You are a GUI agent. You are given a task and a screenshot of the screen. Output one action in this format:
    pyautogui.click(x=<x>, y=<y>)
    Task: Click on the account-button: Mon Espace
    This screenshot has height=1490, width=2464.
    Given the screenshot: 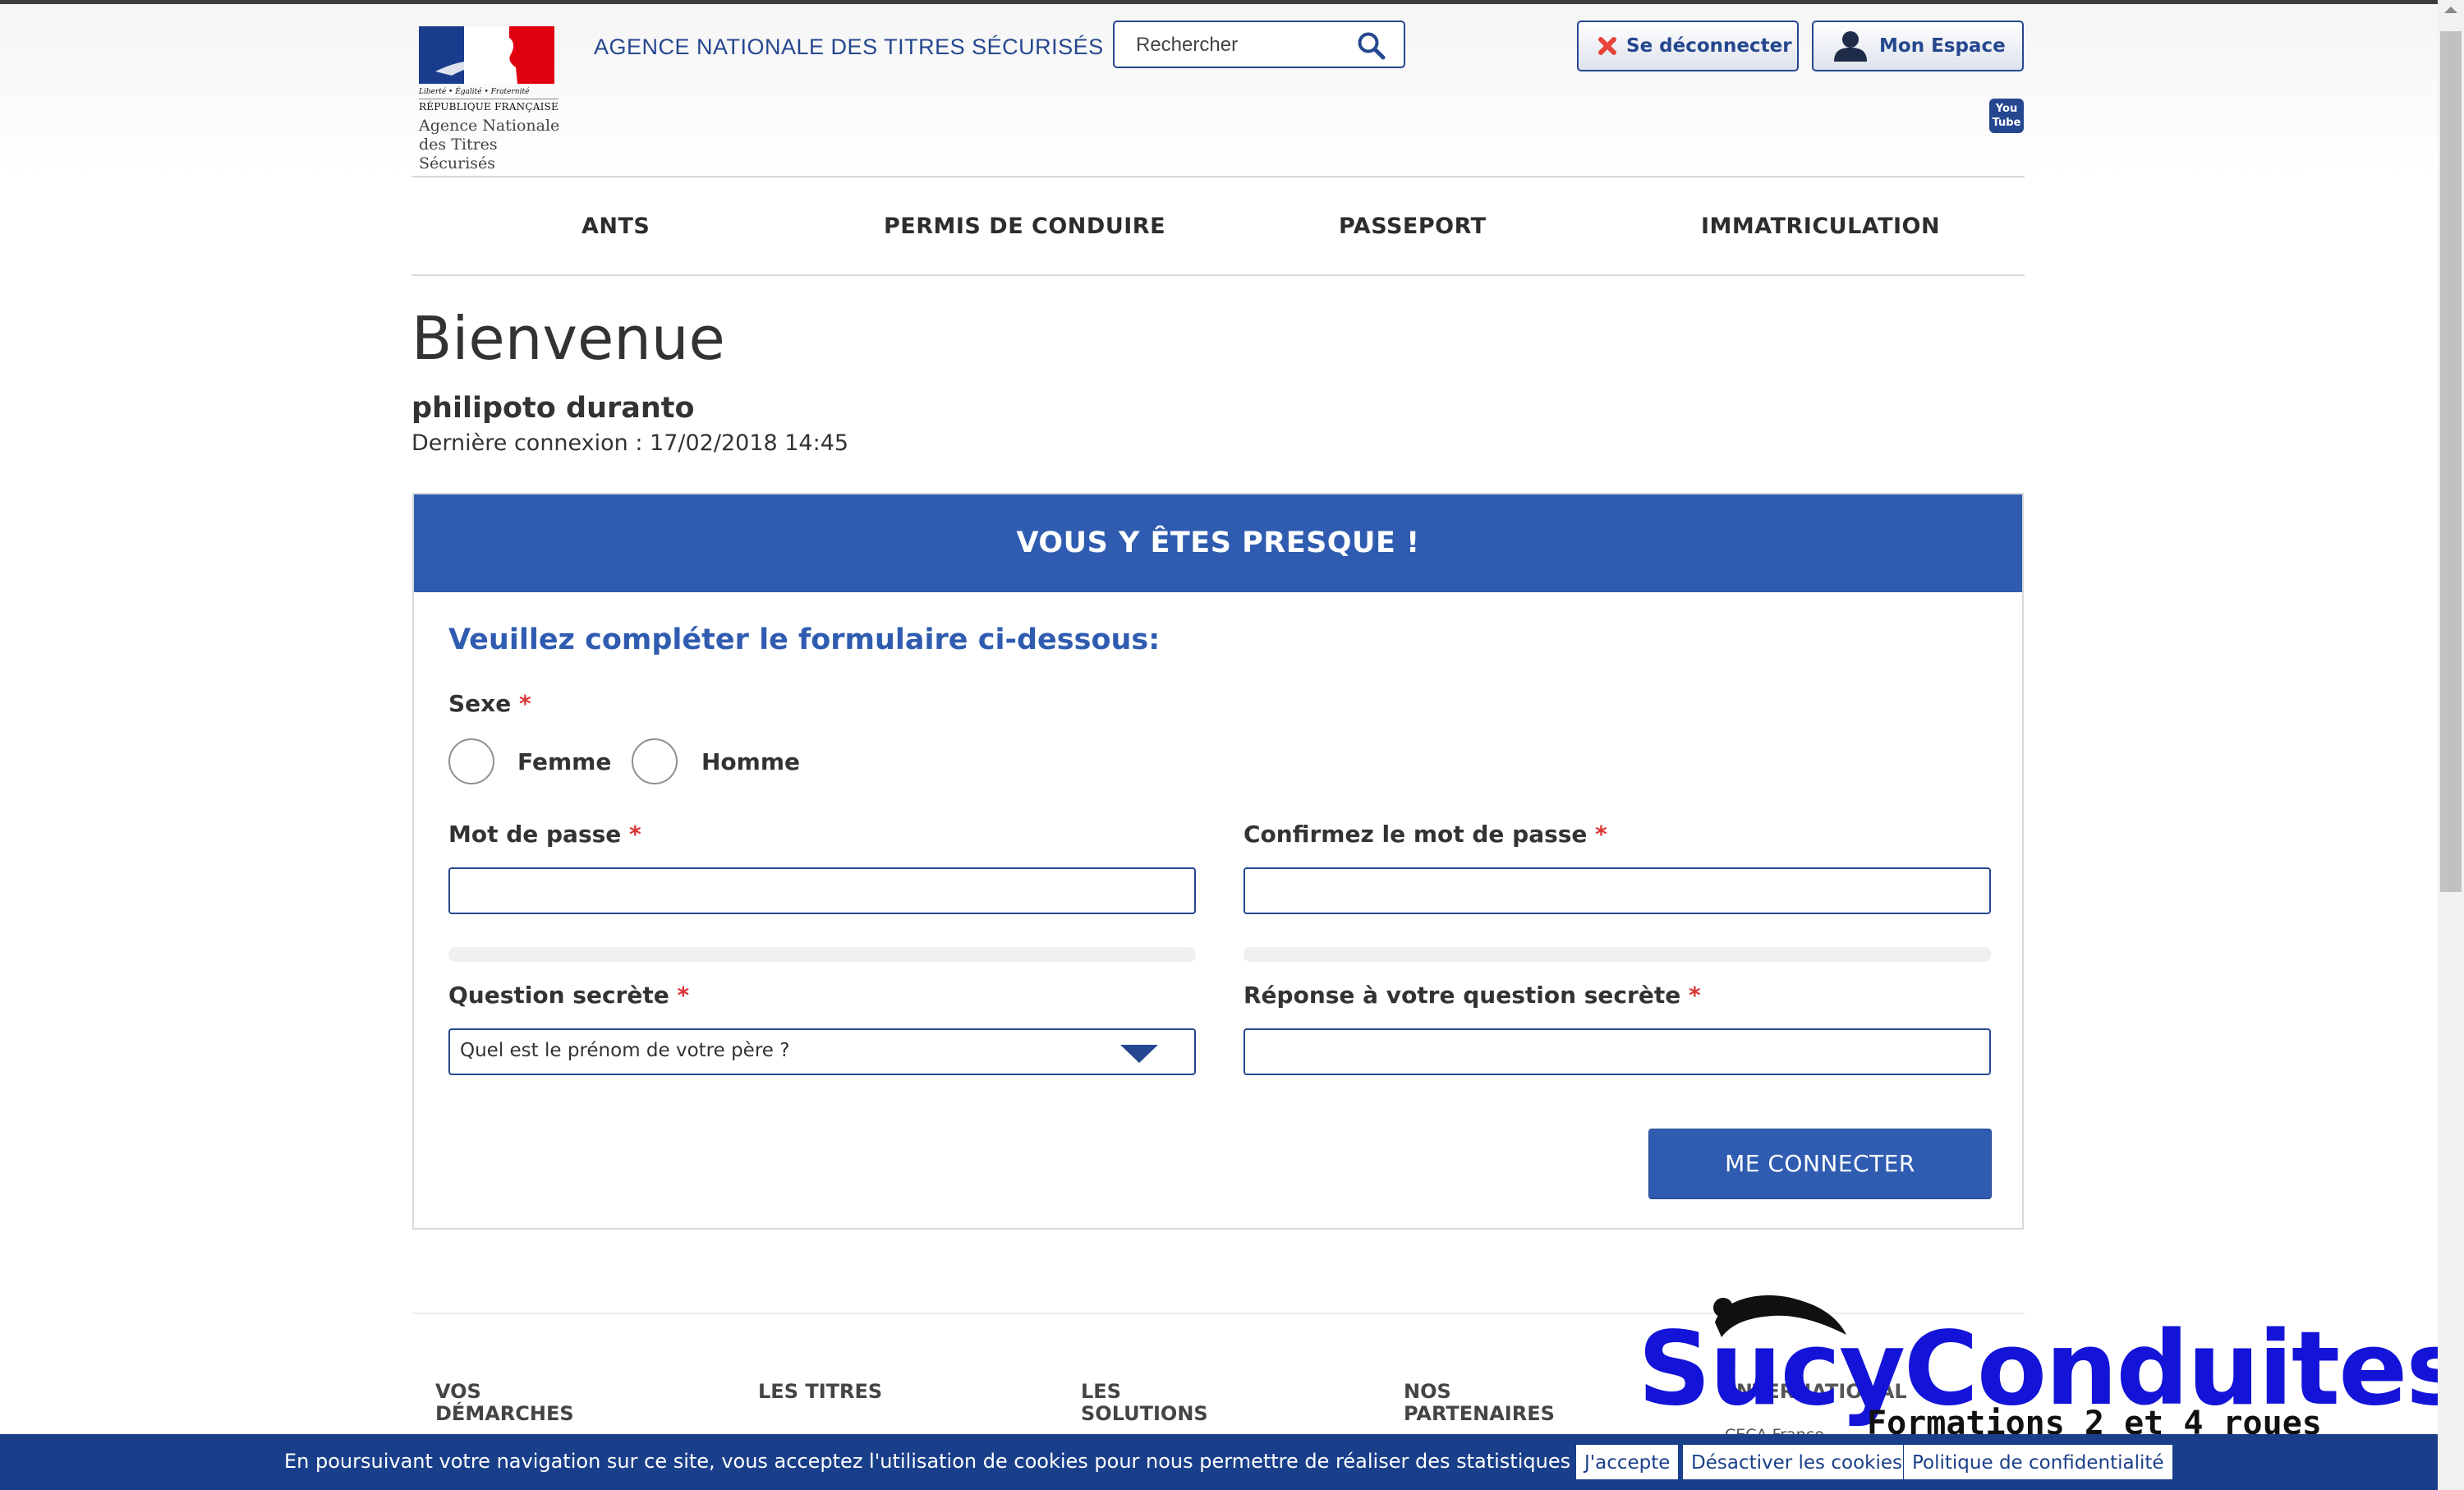 What is the action you would take?
    pyautogui.click(x=1918, y=46)
    